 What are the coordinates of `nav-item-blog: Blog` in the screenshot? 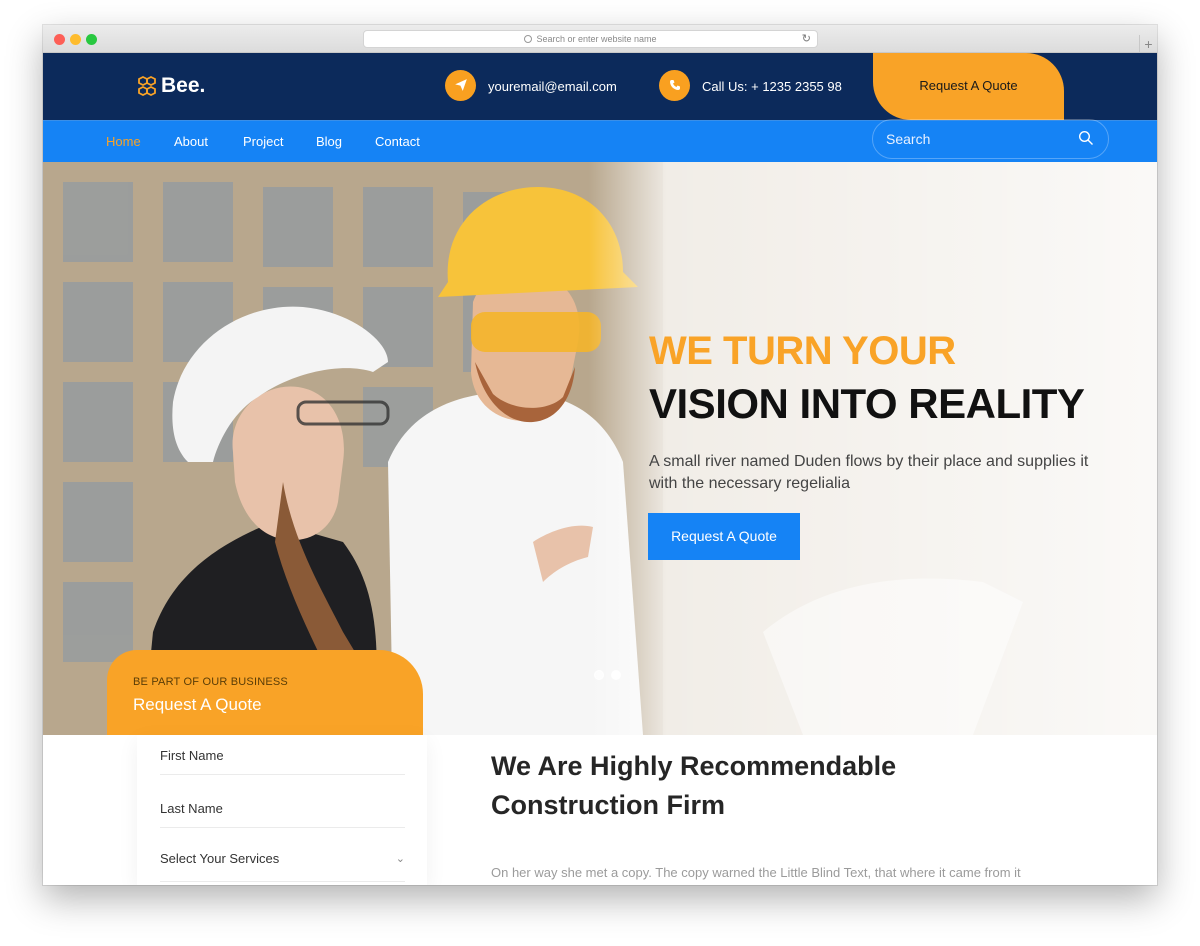 It's located at (329, 141).